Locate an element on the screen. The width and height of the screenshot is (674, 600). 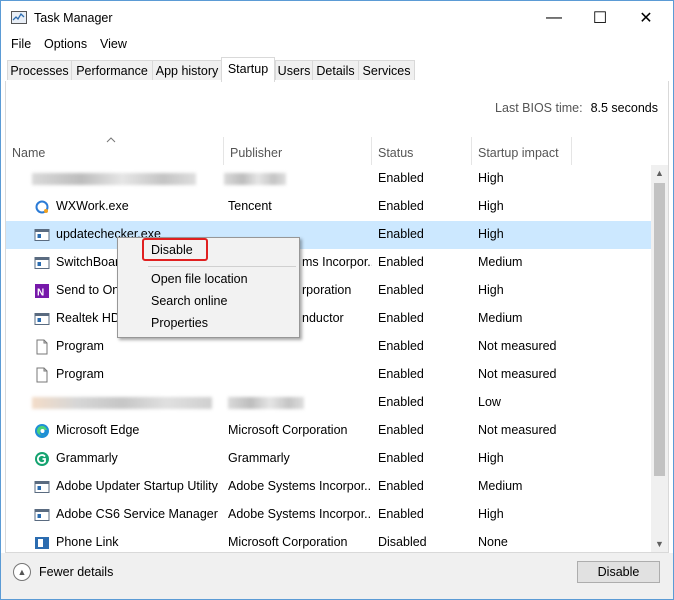
scrollbar-thumb is located at coordinates (659, 329).